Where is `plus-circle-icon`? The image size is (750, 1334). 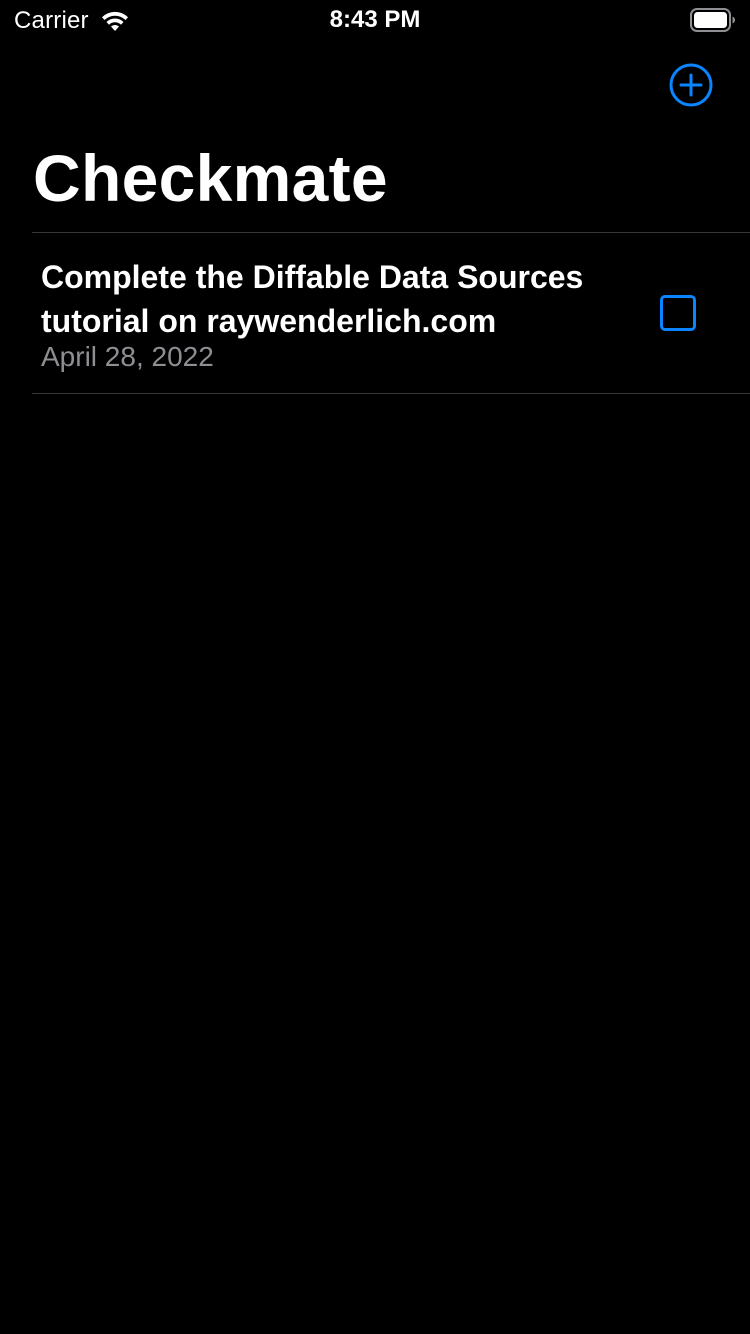 plus-circle-icon is located at coordinates (691, 87).